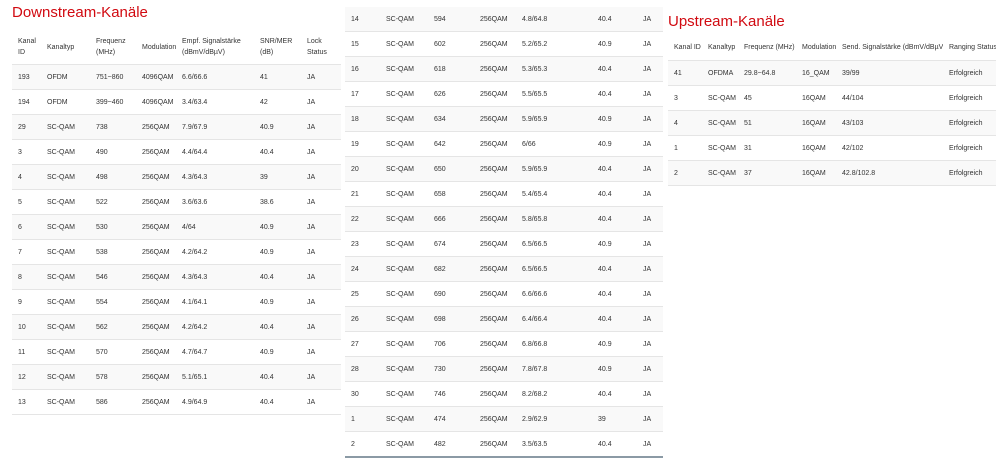 The image size is (999, 474). I want to click on column-header-line: Status, so click(317, 52).